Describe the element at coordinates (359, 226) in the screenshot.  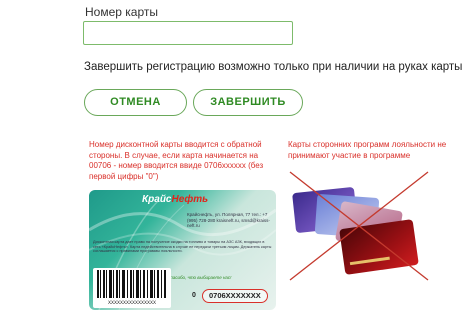
I see `third-party-cards-image` at that location.